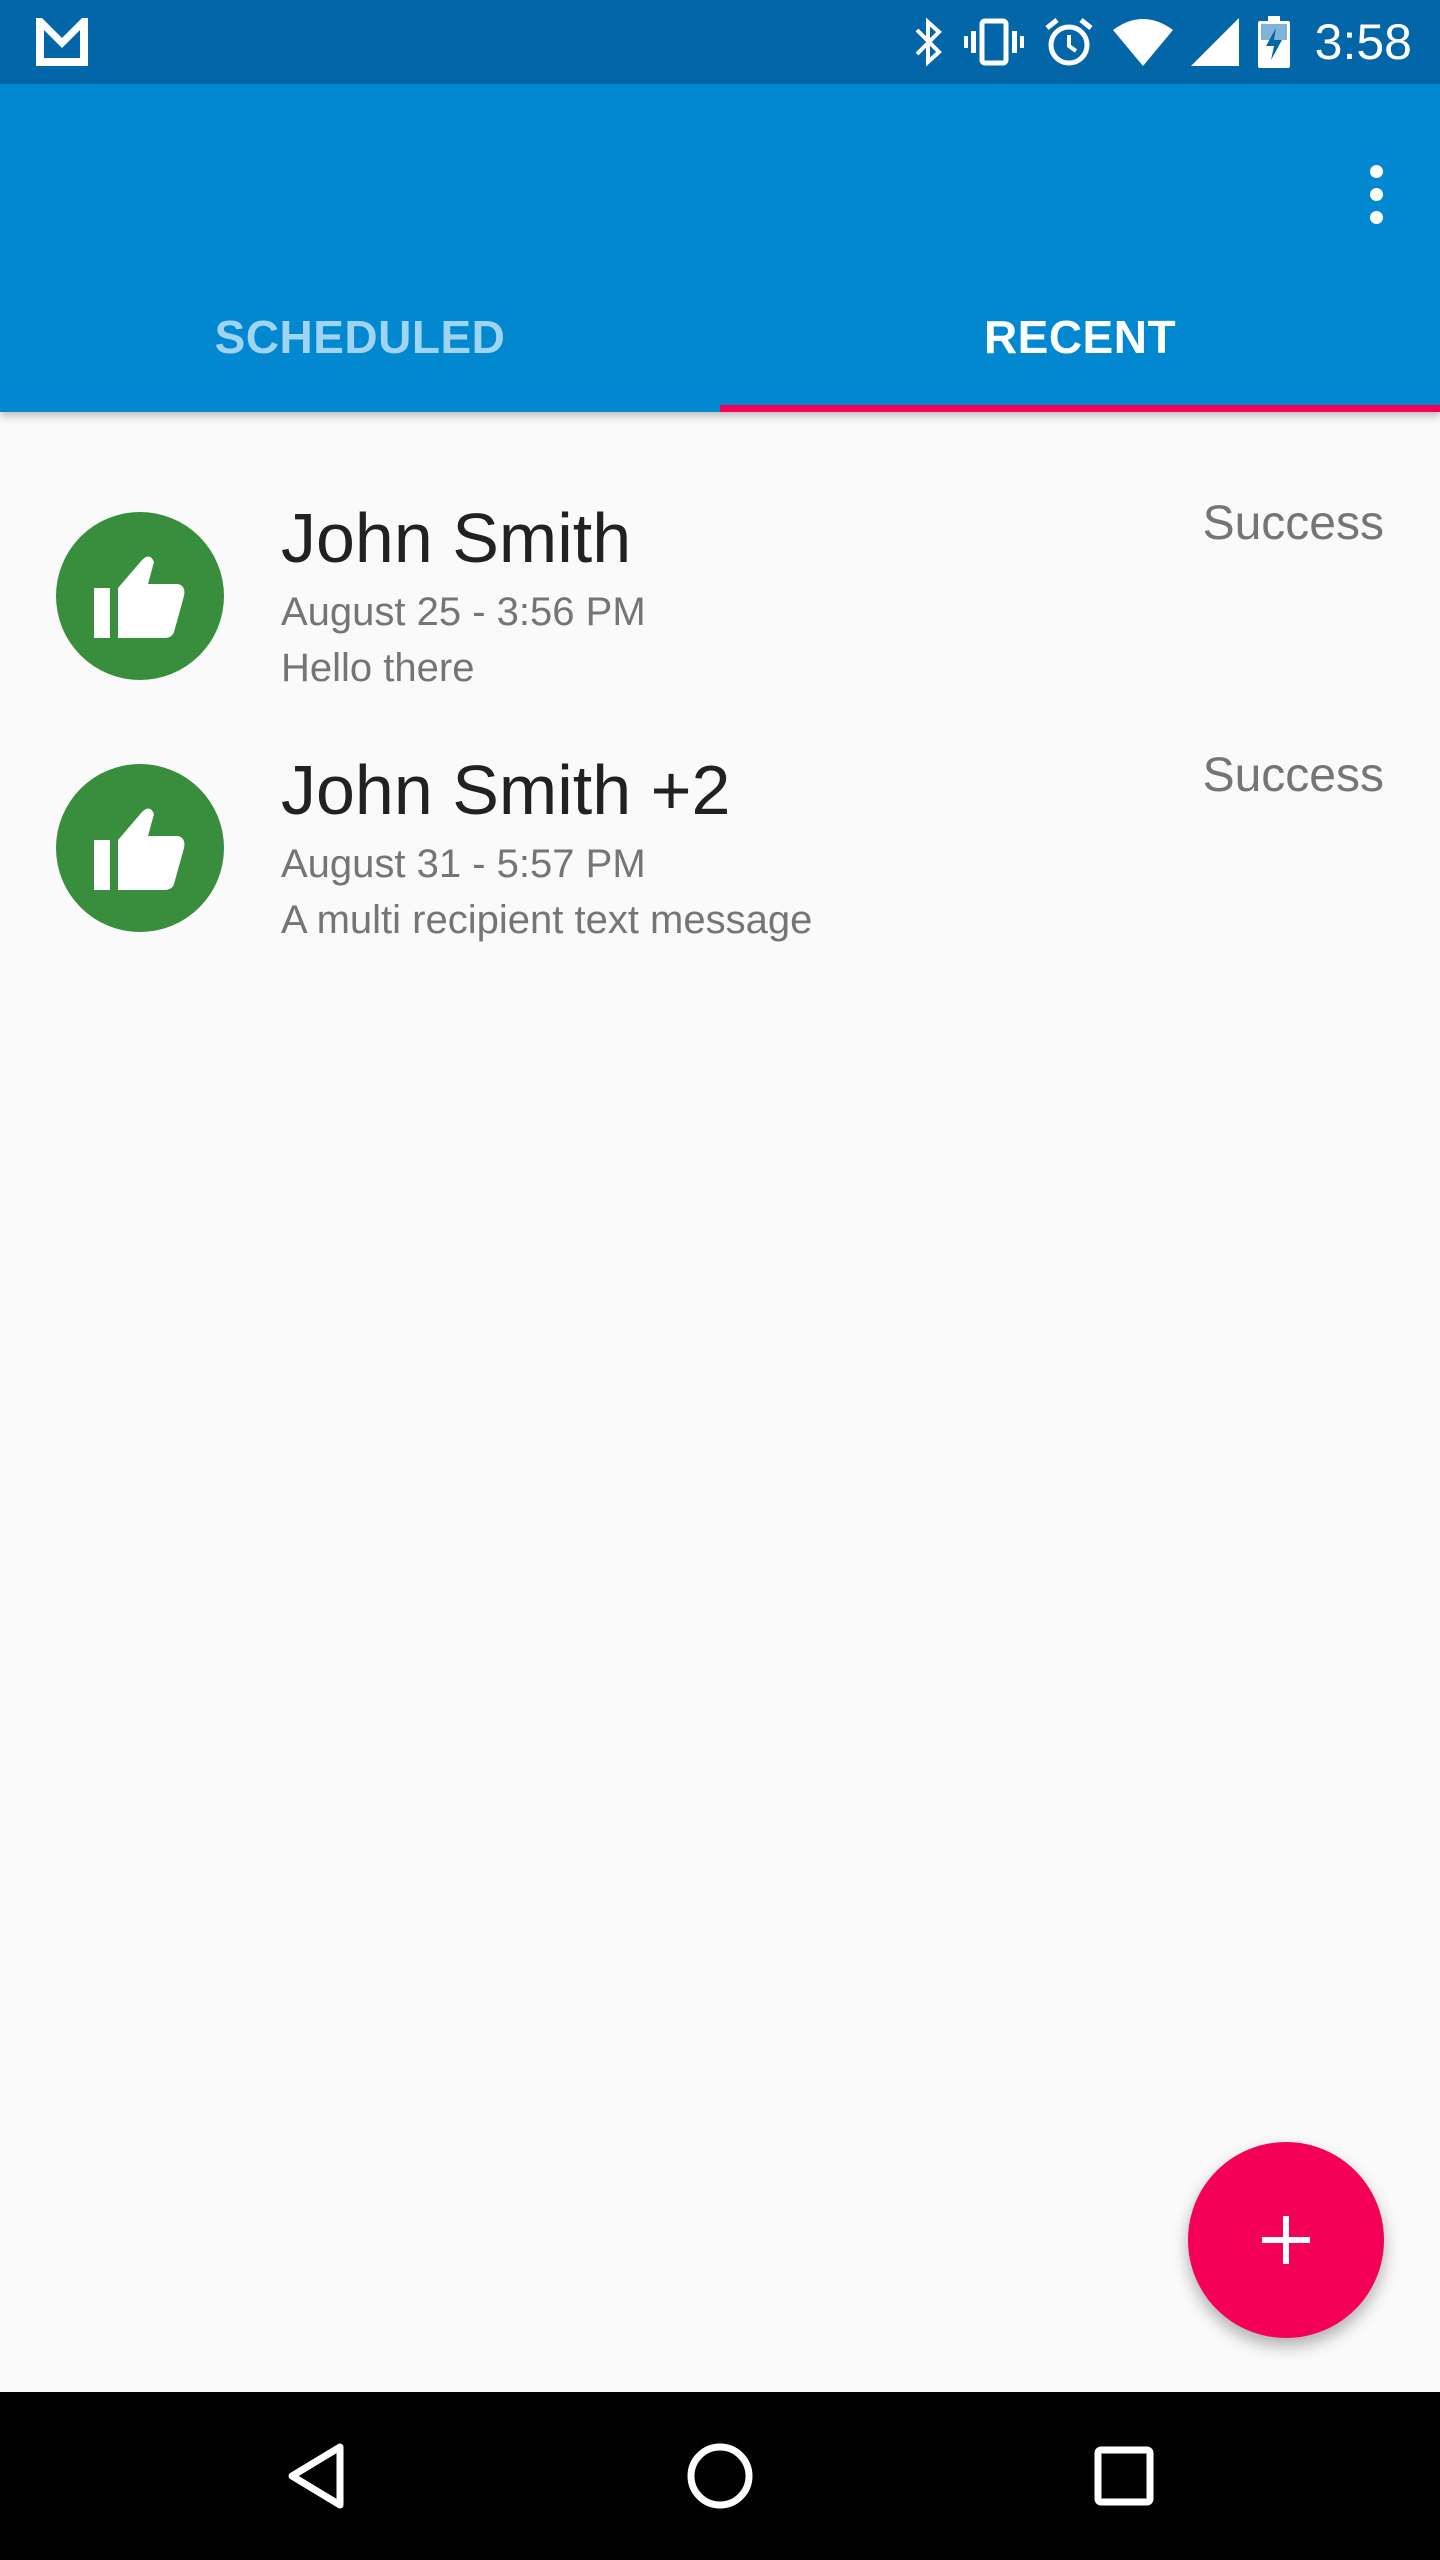  I want to click on vibrate-icon, so click(993, 42).